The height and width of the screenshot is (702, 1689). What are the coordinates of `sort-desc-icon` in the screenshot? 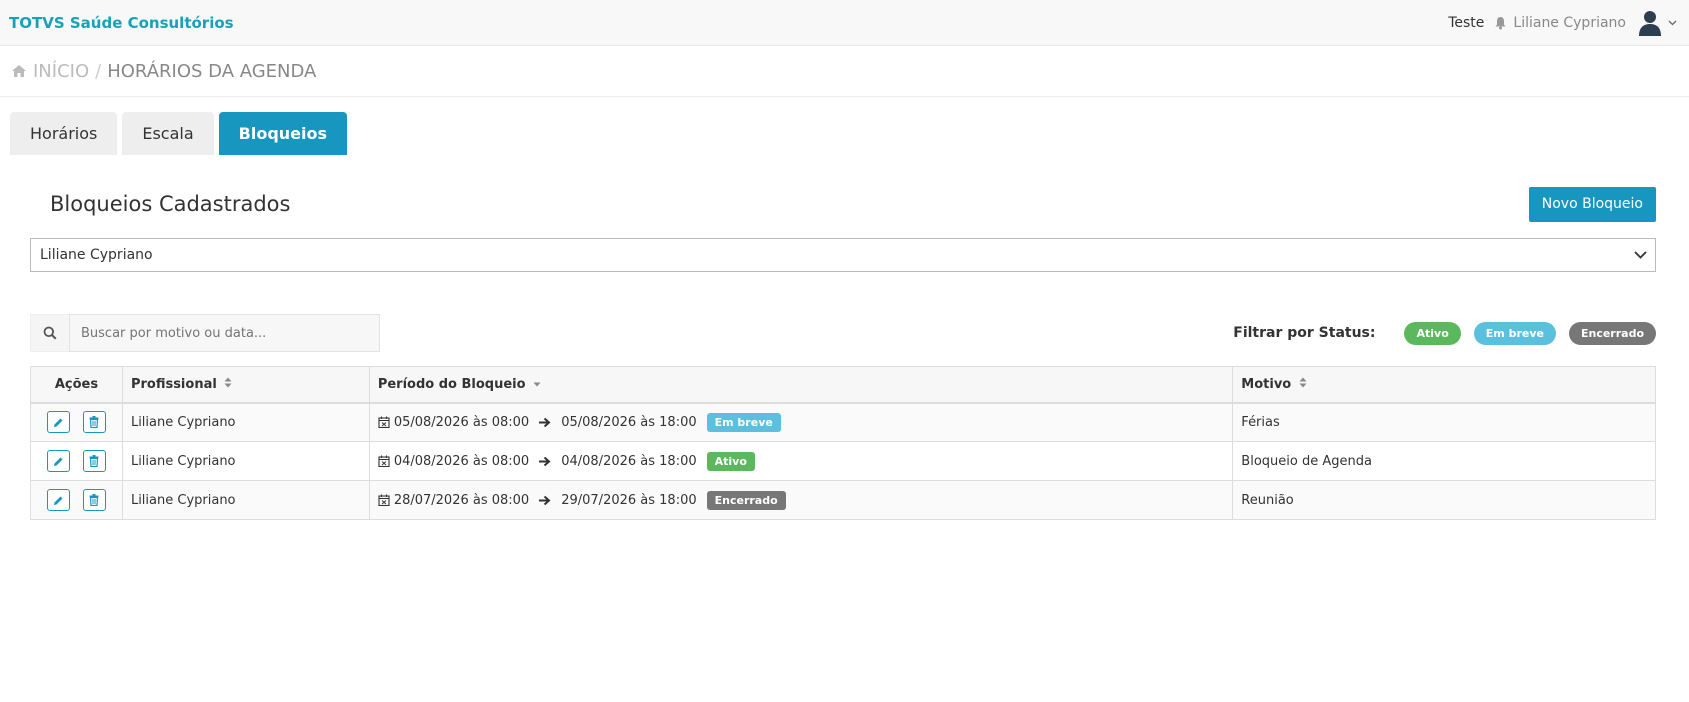 It's located at (537, 384).